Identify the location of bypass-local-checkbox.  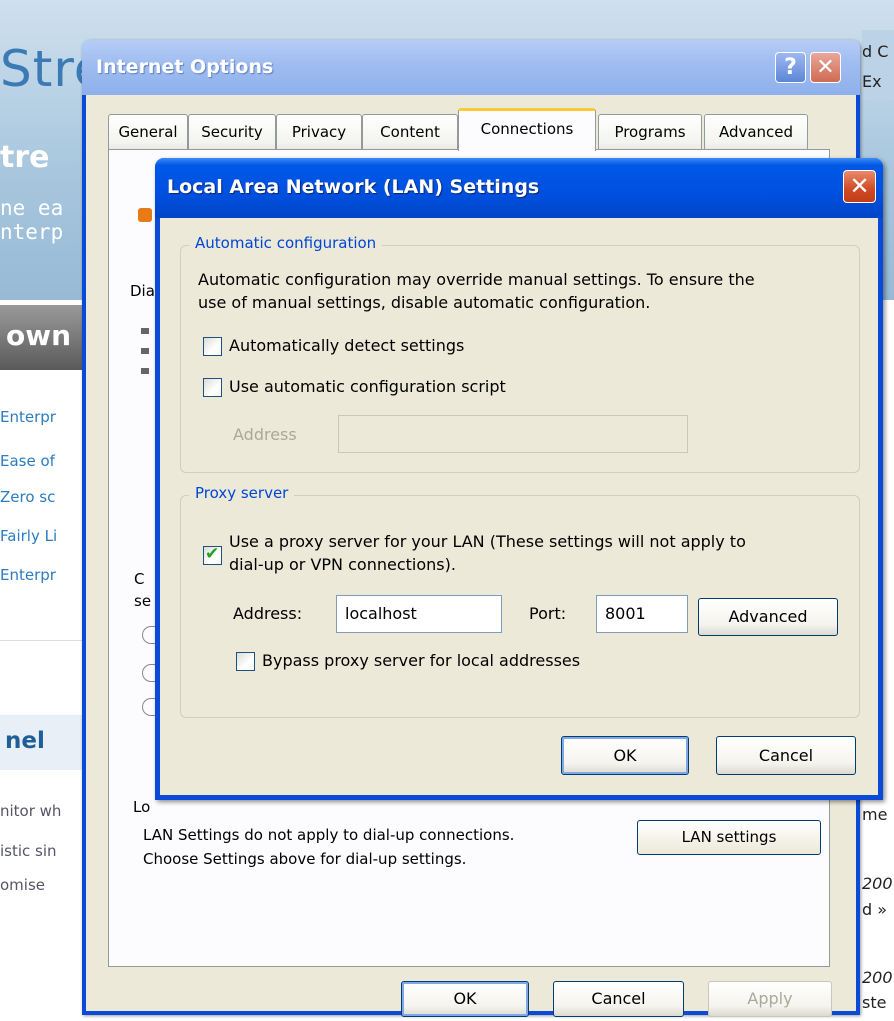
(245, 661).